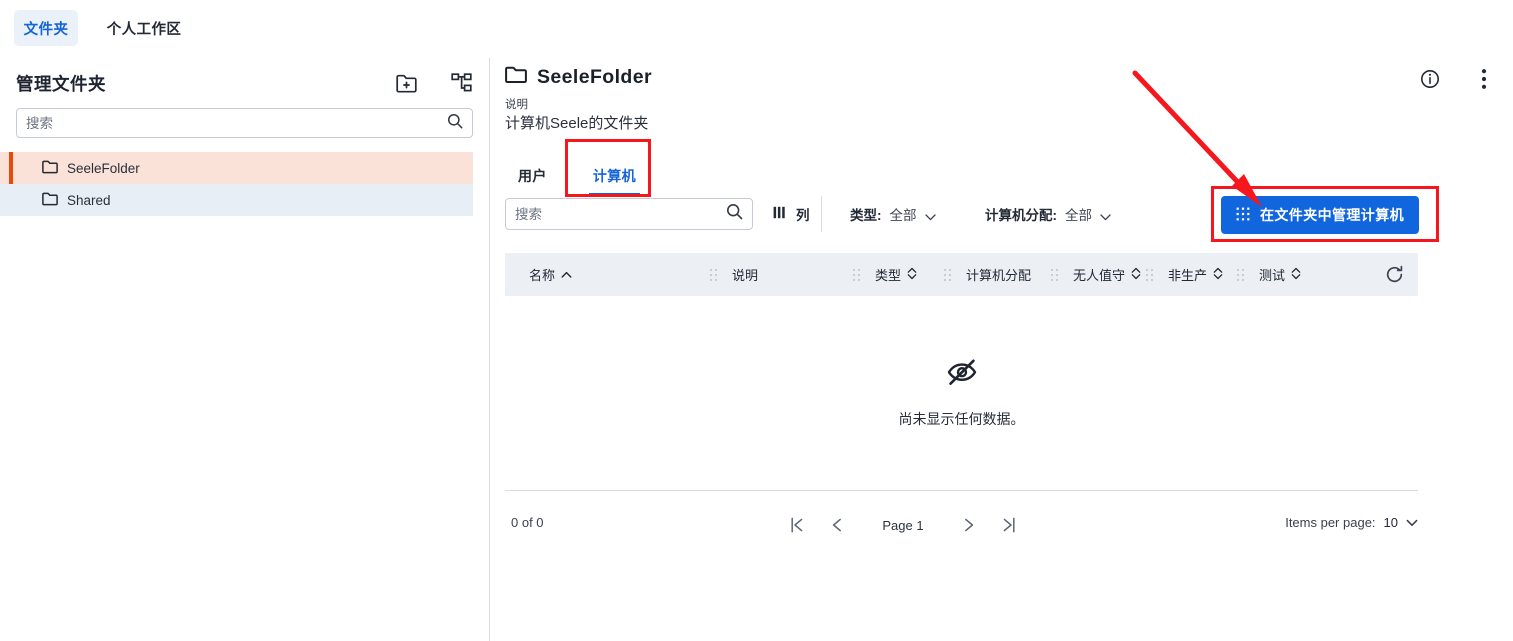 The height and width of the screenshot is (641, 1513). Describe the element at coordinates (61, 83) in the screenshot. I see `sidebar-title: 管理文件夹` at that location.